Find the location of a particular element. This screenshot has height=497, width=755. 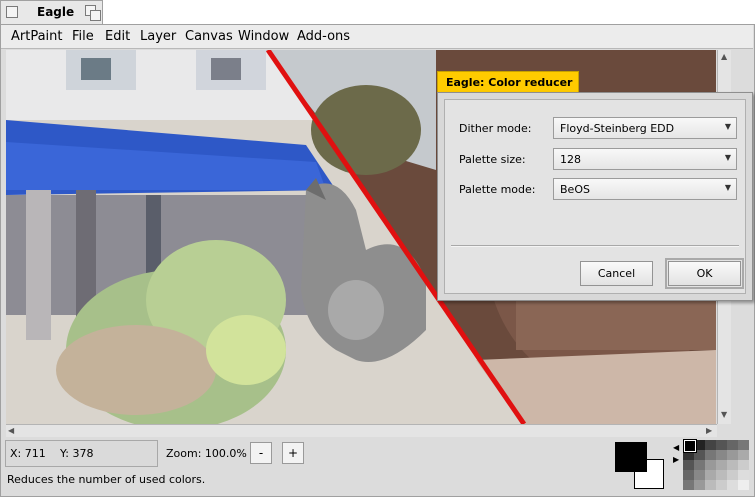

zoom-window-icon is located at coordinates (93, 13).